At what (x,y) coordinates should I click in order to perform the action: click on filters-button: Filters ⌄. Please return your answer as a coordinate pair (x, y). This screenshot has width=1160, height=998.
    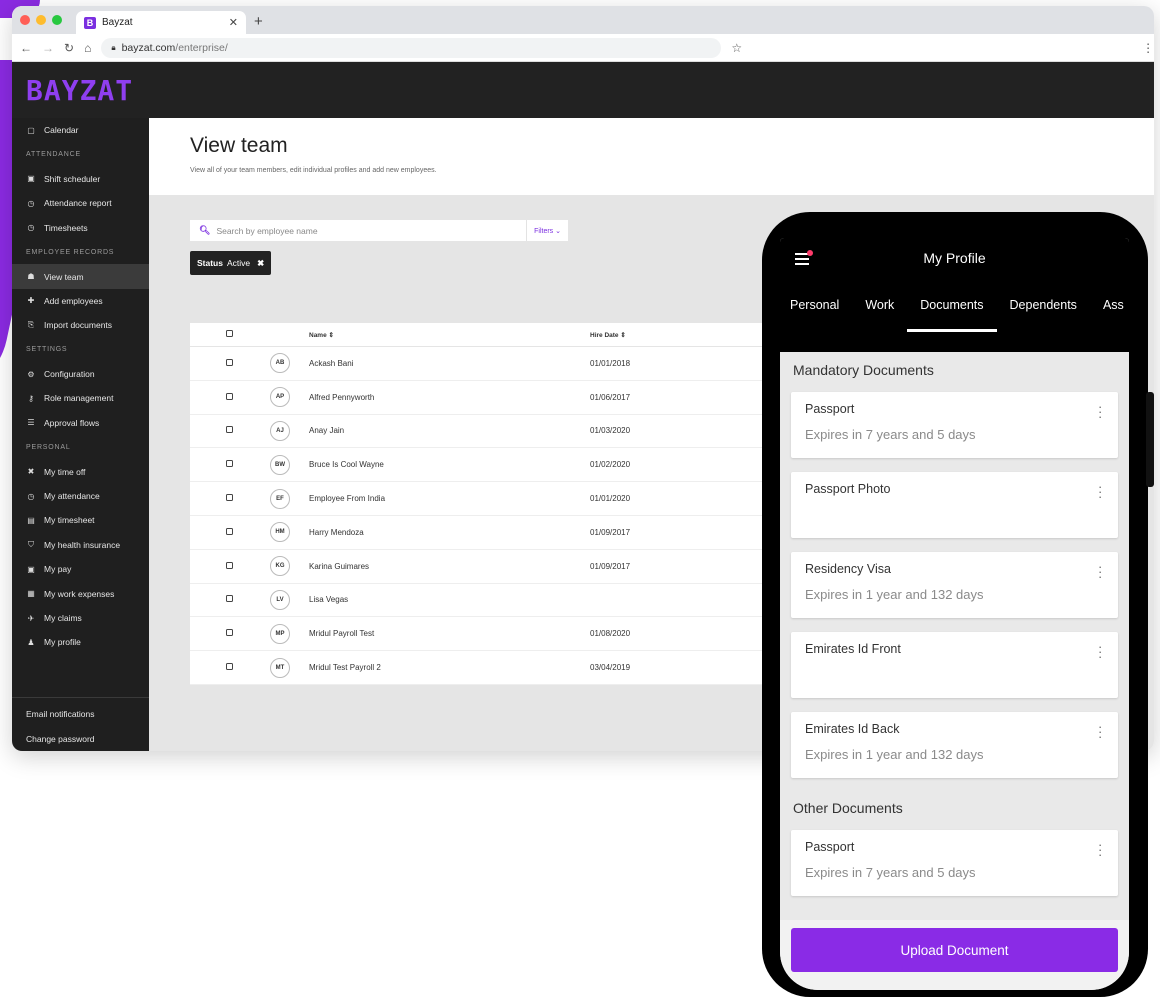
    Looking at the image, I should click on (547, 230).